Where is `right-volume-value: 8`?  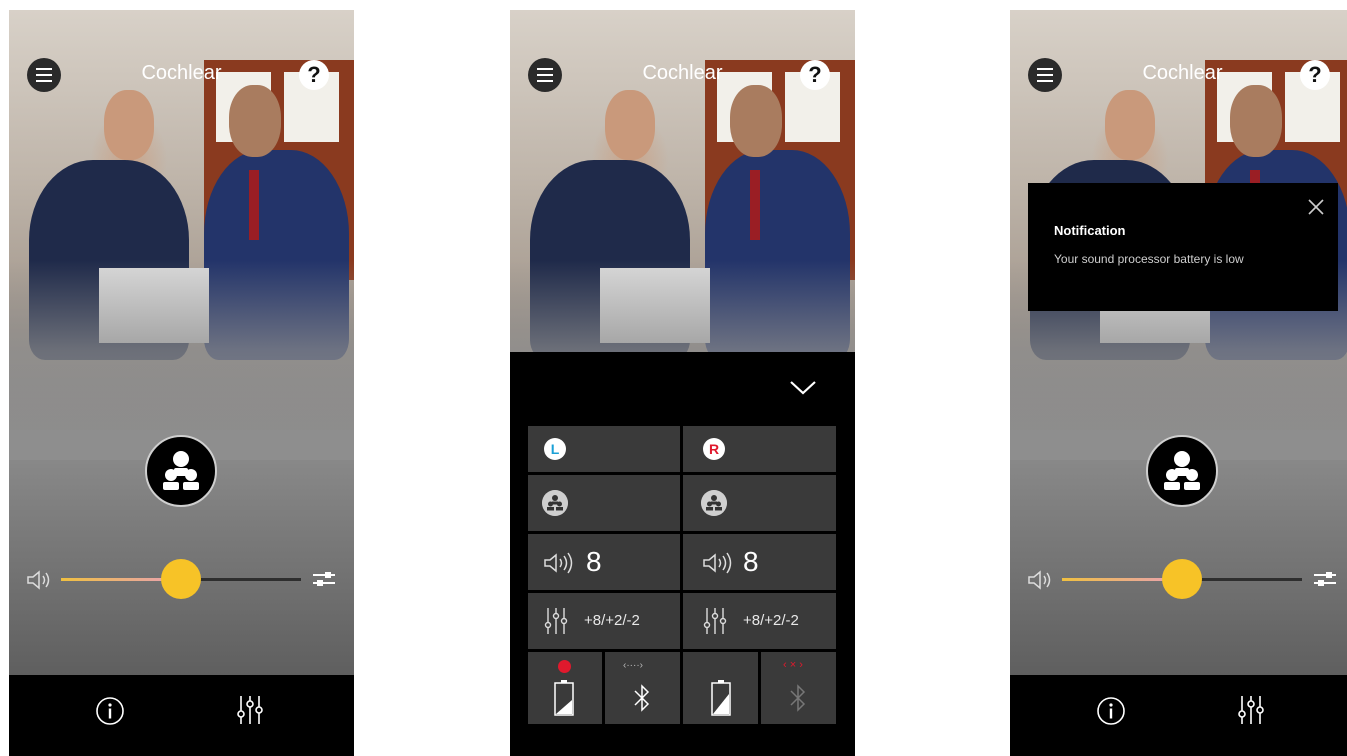
right-volume-value: 8 is located at coordinates (751, 561).